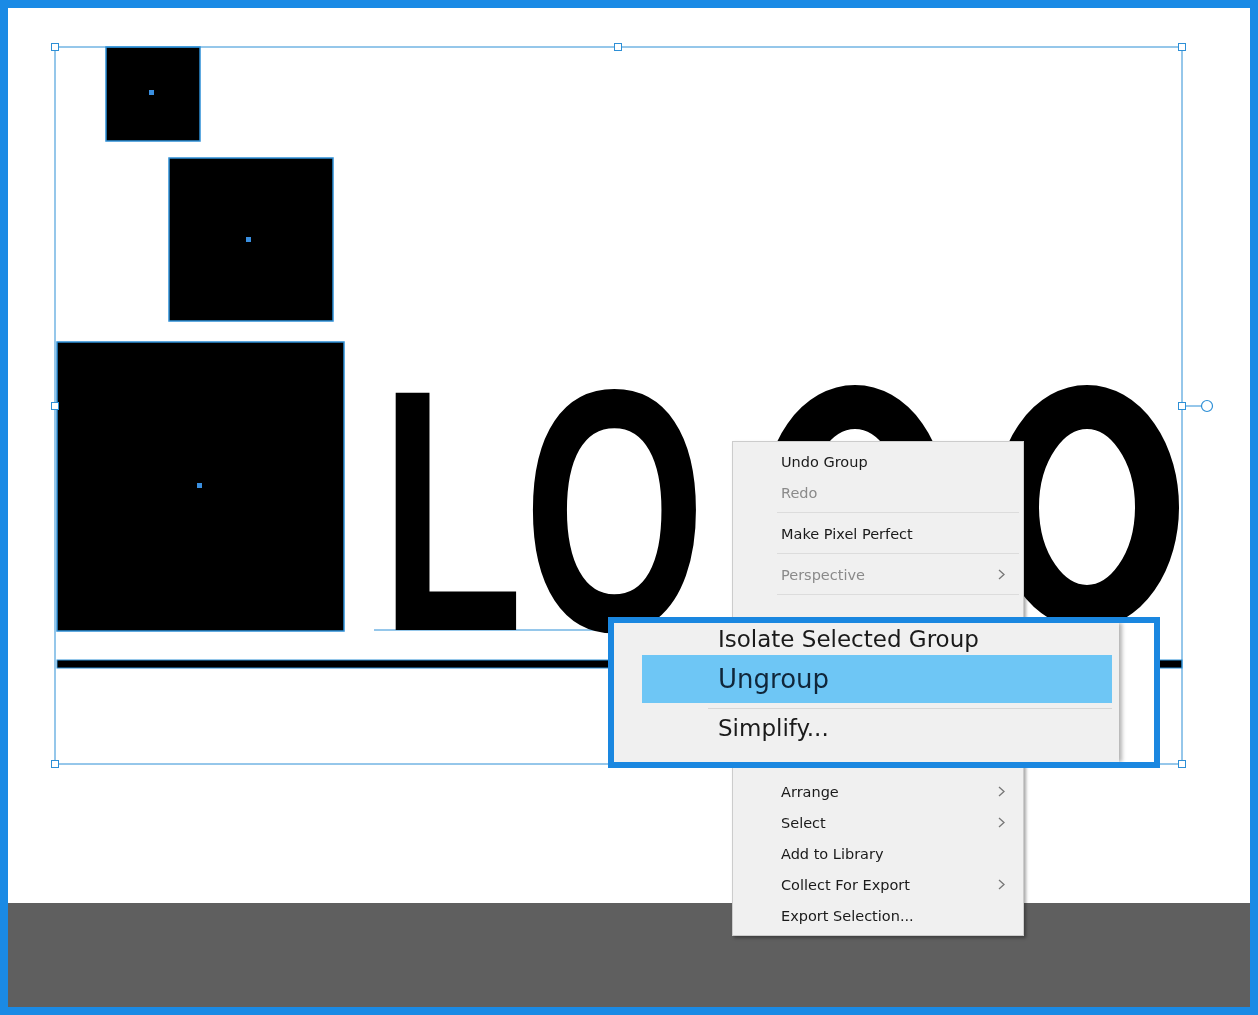  I want to click on menu-item: Undo Group, so click(878, 461).